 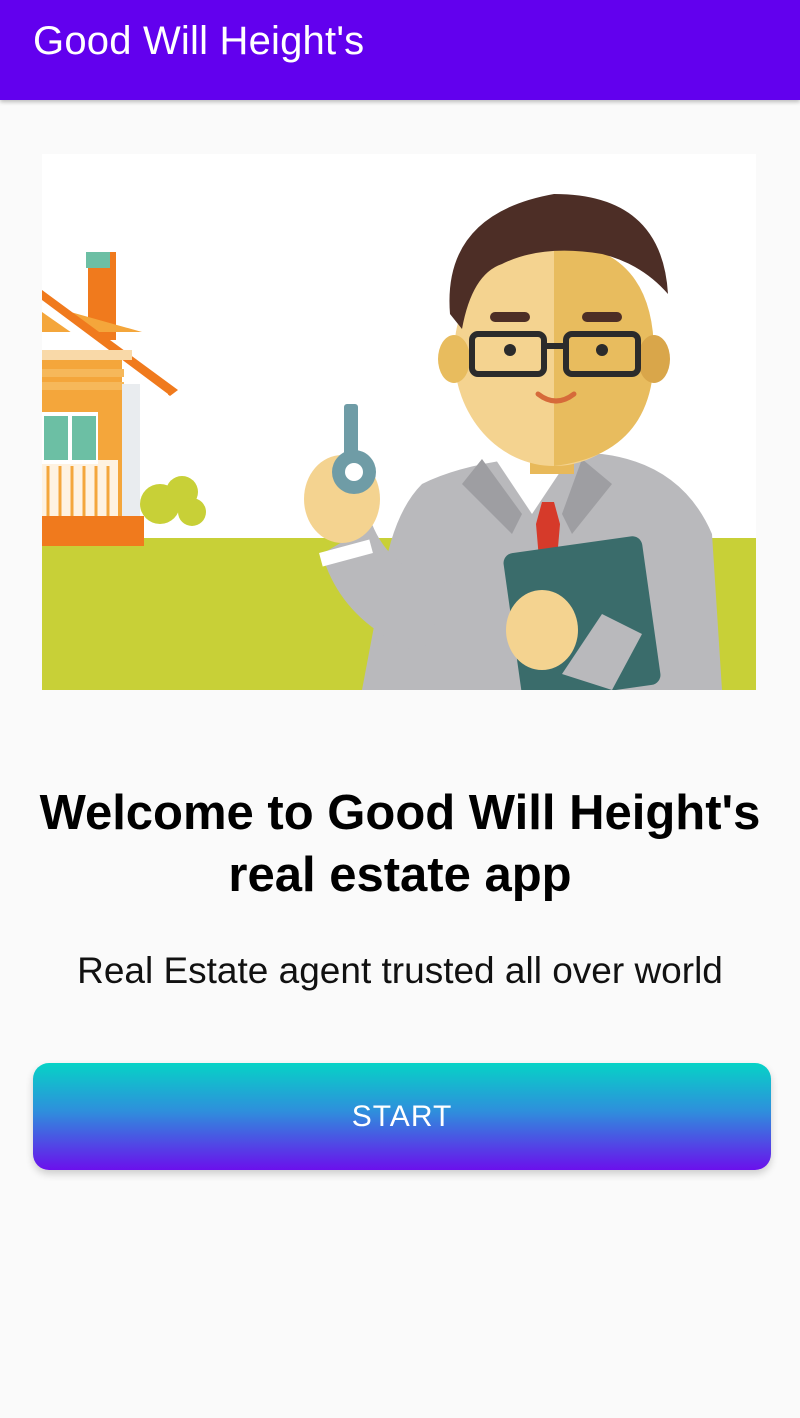 What do you see at coordinates (402, 1116) in the screenshot?
I see `start-button: START` at bounding box center [402, 1116].